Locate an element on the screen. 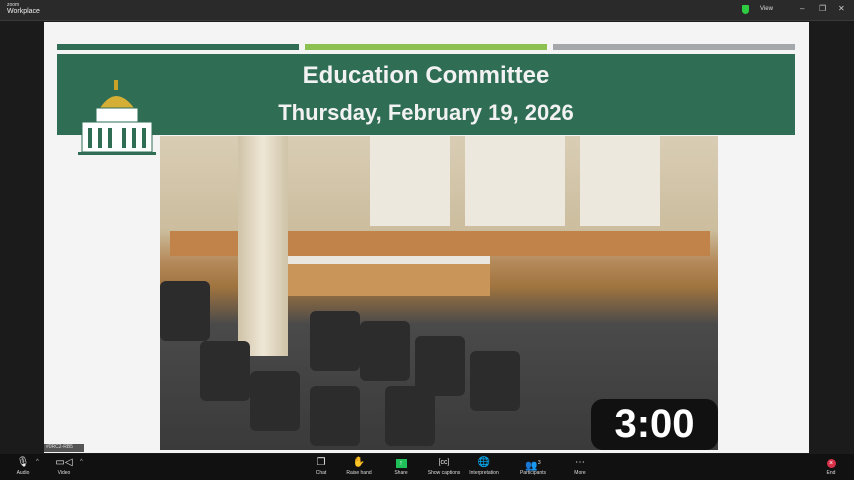  more-icon: ⋯ is located at coordinates (580, 462).